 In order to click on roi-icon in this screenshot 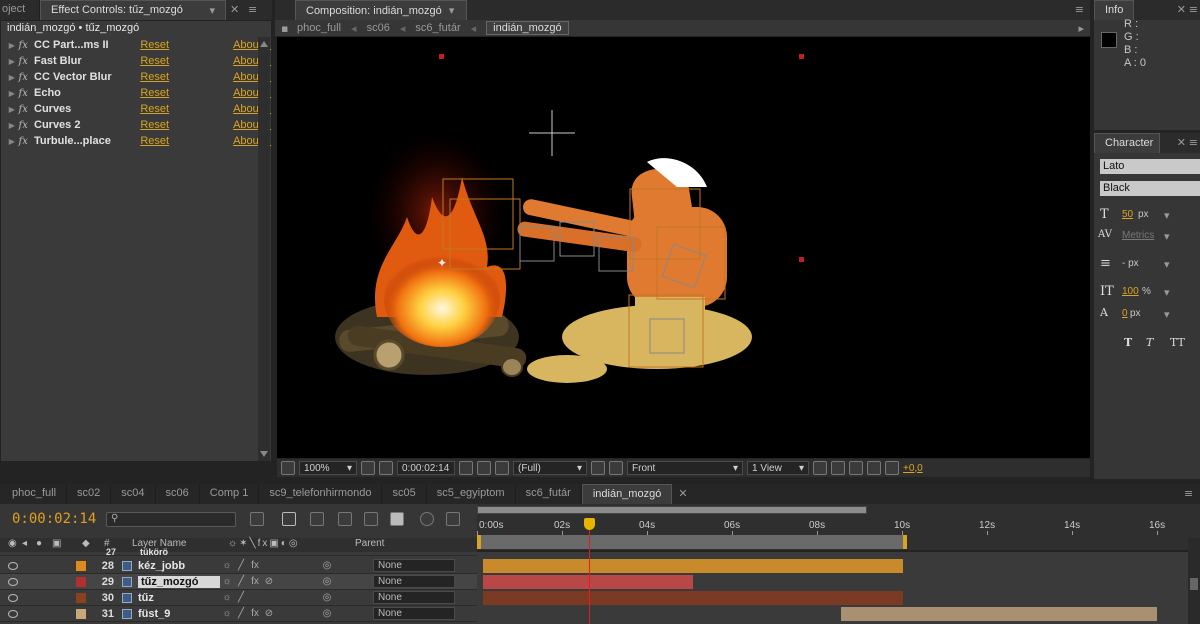, I will do `click(598, 468)`.